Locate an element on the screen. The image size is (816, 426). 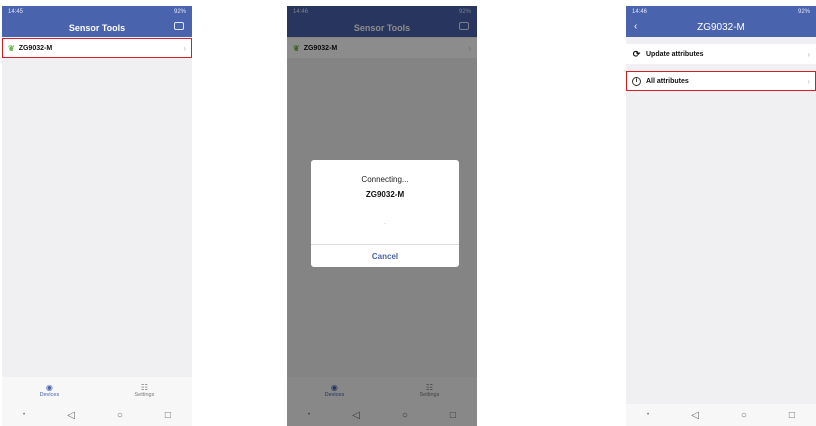
app-header: Sensor Tools is located at coordinates (97, 27).